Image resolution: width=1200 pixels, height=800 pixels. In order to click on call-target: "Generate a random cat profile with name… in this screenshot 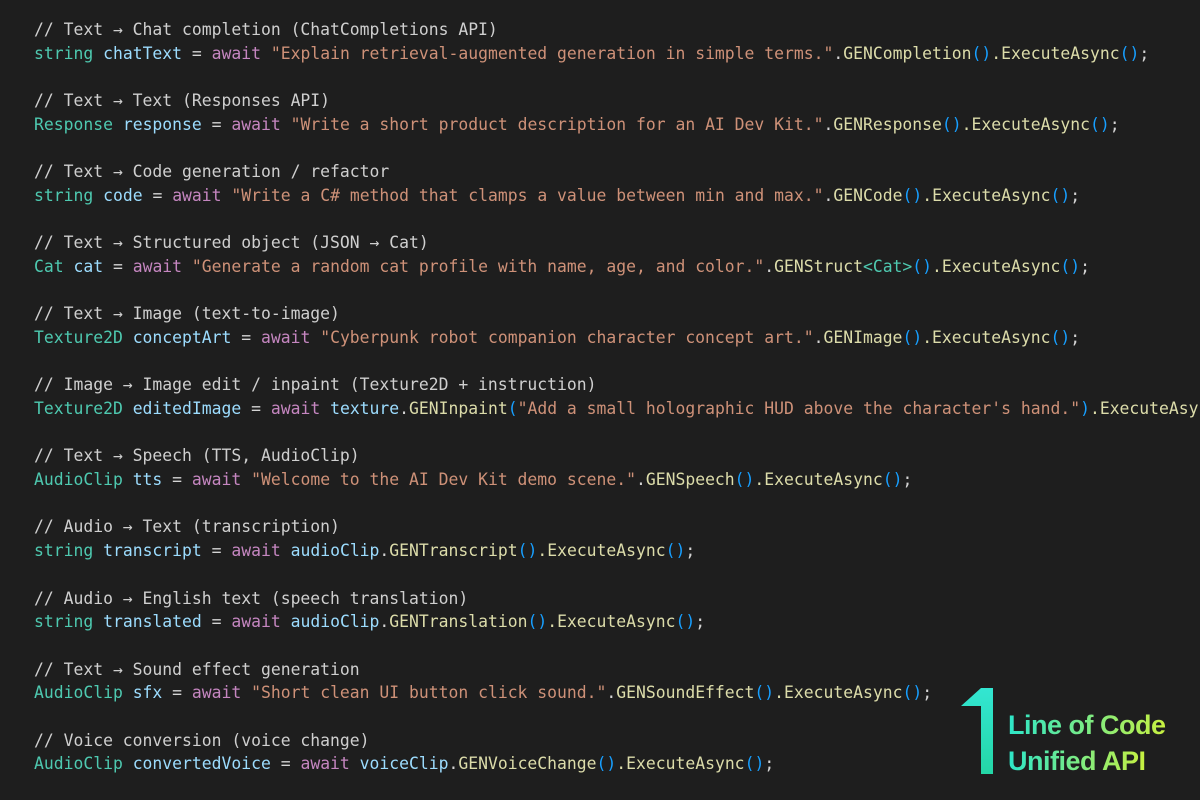, I will do `click(478, 266)`.